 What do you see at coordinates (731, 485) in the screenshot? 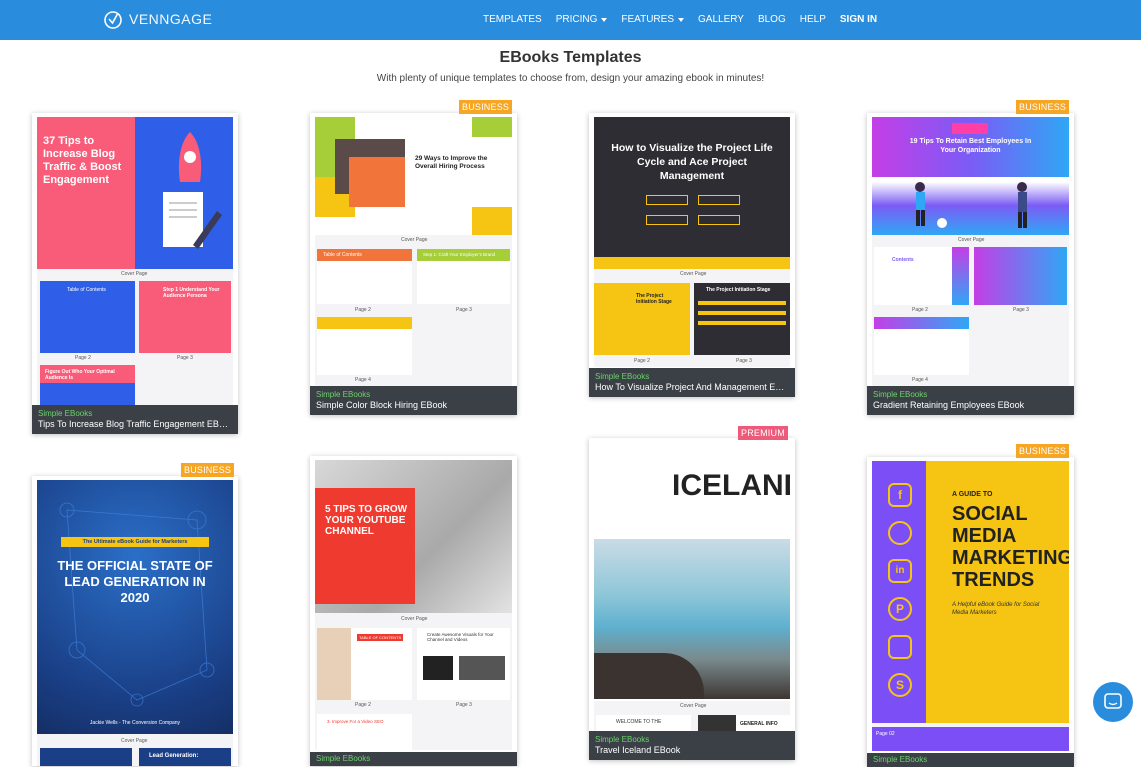
I see `cover-title: ICELAND` at bounding box center [731, 485].